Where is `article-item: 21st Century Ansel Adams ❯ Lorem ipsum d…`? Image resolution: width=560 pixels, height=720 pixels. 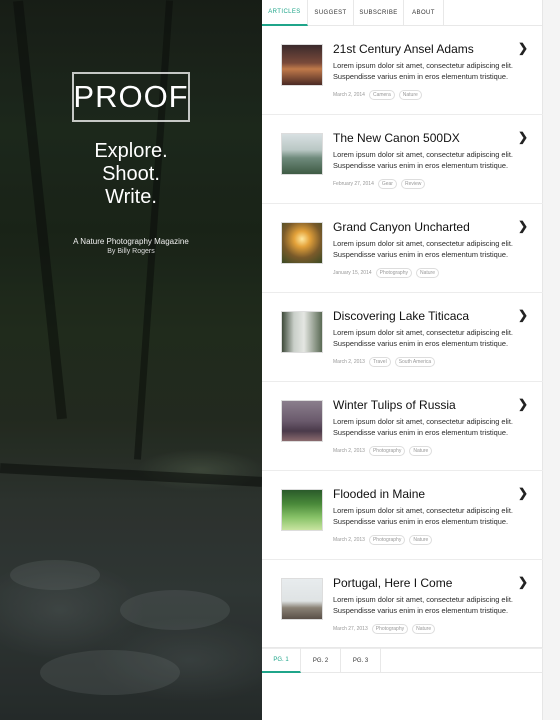 article-item: 21st Century Ansel Adams ❯ Lorem ipsum d… is located at coordinates (402, 70).